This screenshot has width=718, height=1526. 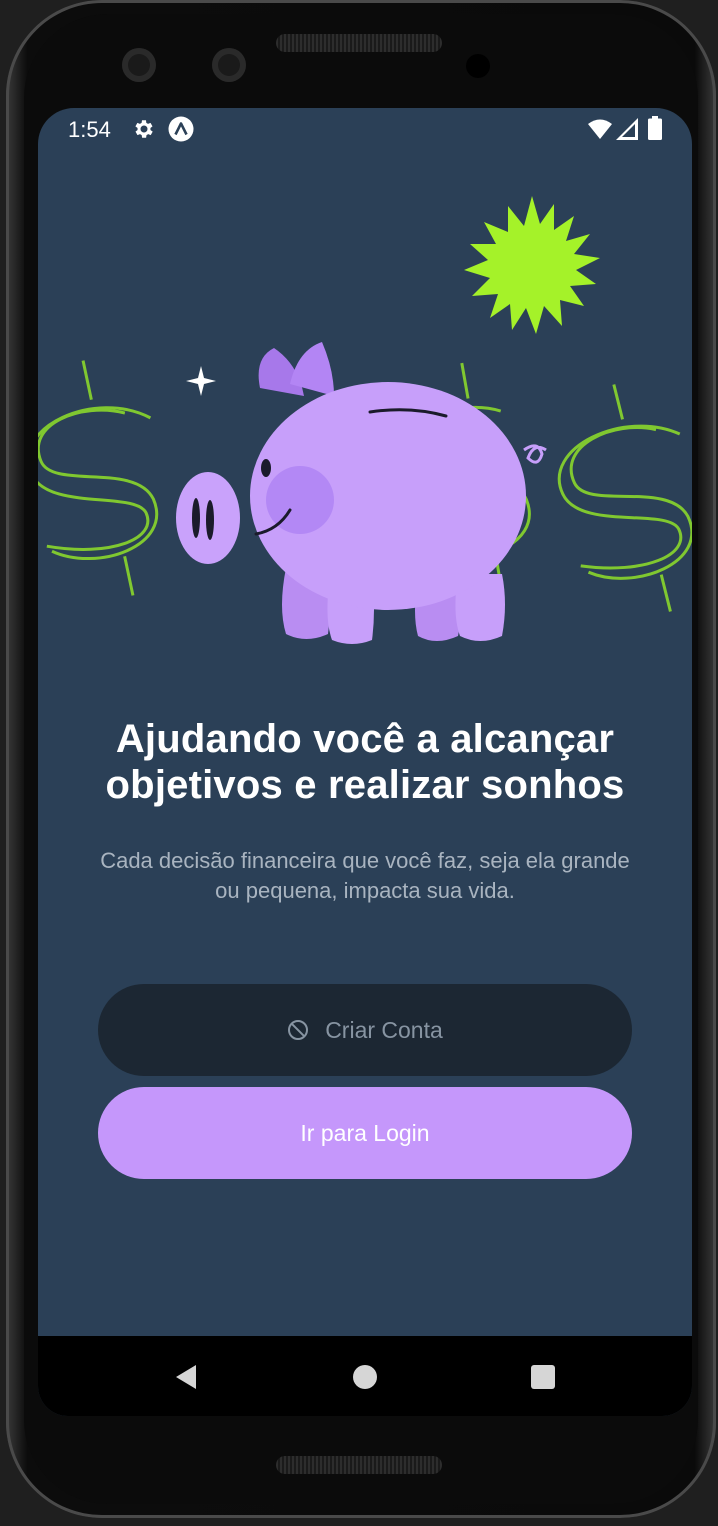 What do you see at coordinates (139, 65) in the screenshot?
I see `front-camera` at bounding box center [139, 65].